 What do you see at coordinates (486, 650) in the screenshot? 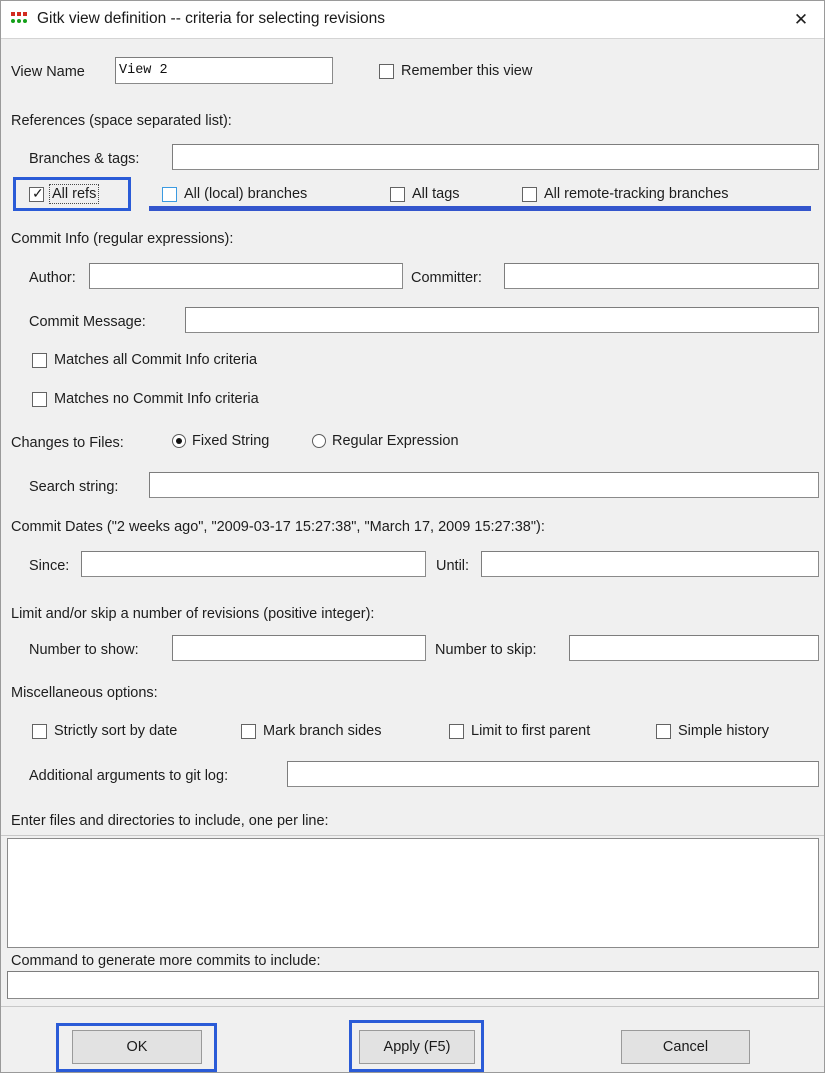
I see `number-to-skip-label: Number to skip:` at bounding box center [486, 650].